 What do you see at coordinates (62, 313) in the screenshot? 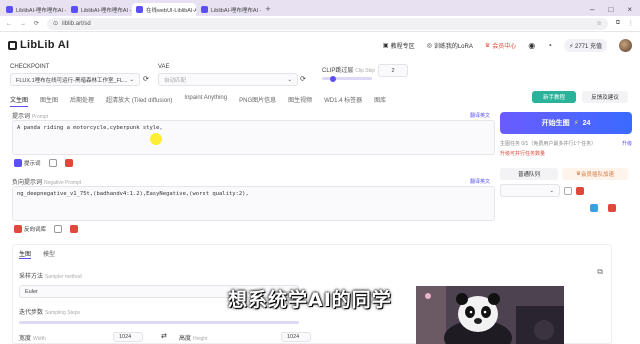
I see `steps-sublabel: Sampling Steps` at bounding box center [62, 313].